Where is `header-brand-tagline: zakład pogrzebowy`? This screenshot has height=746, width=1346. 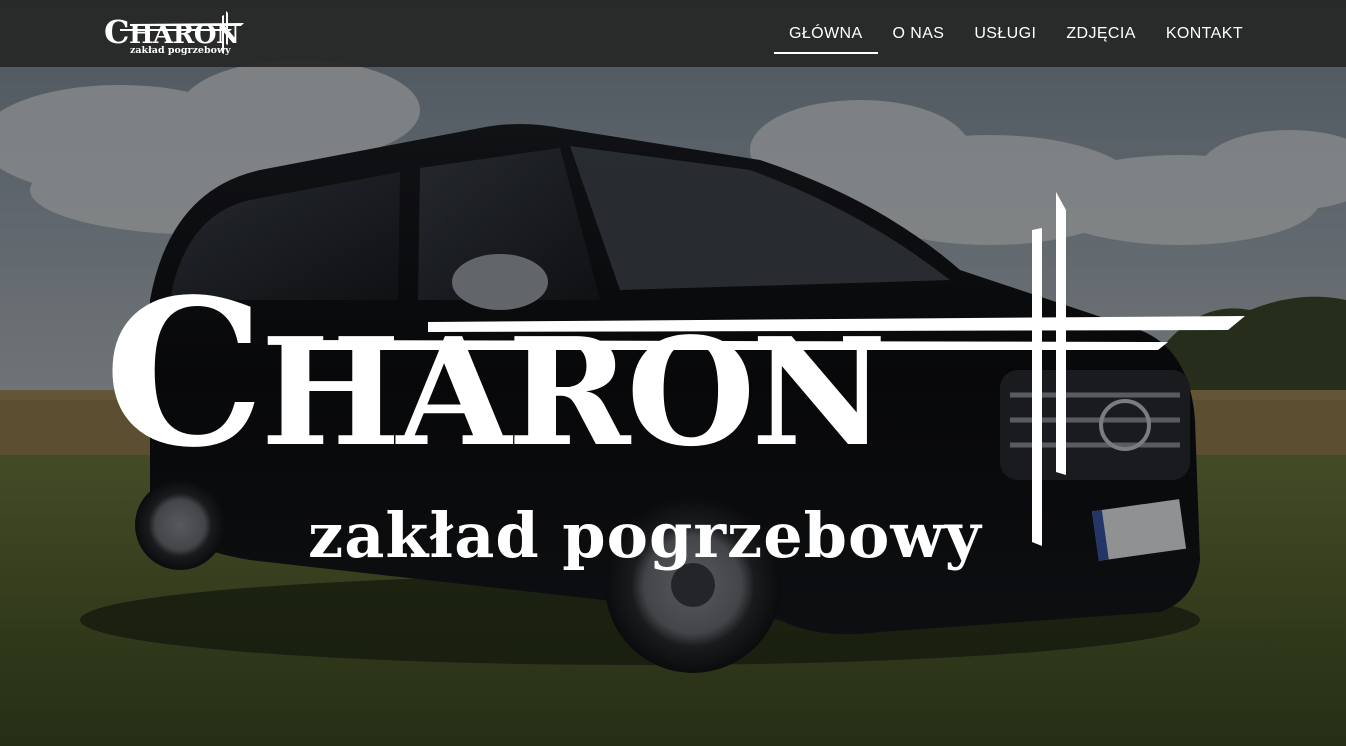 header-brand-tagline: zakład pogrzebowy is located at coordinates (180, 50).